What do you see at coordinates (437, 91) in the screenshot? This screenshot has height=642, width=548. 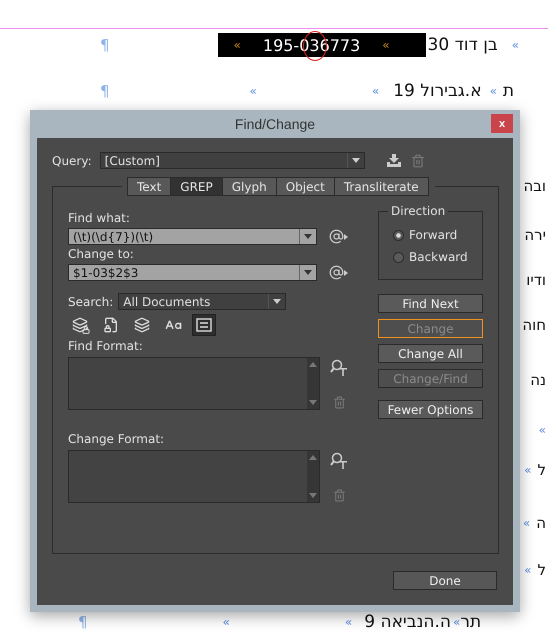 I see `address-text: א.גבירול 19` at bounding box center [437, 91].